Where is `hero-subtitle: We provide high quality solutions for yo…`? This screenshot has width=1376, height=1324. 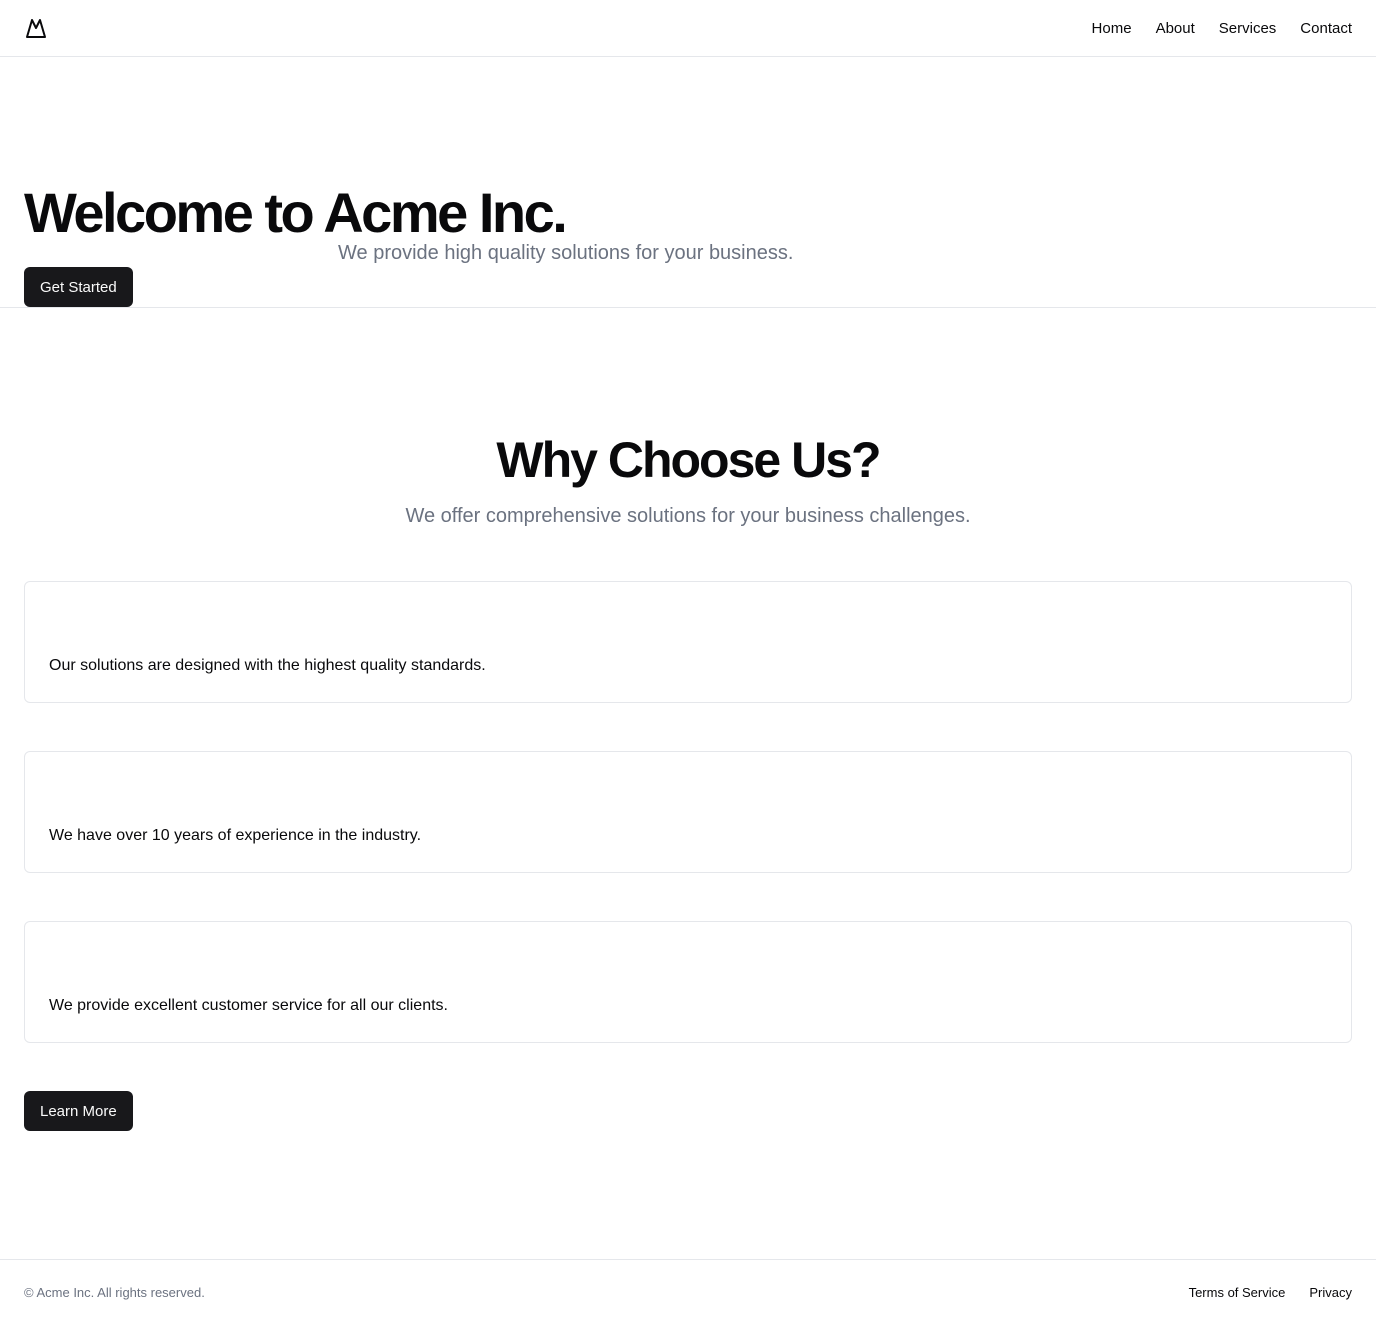
hero-subtitle: We provide high quality solutions for yo… is located at coordinates (566, 253).